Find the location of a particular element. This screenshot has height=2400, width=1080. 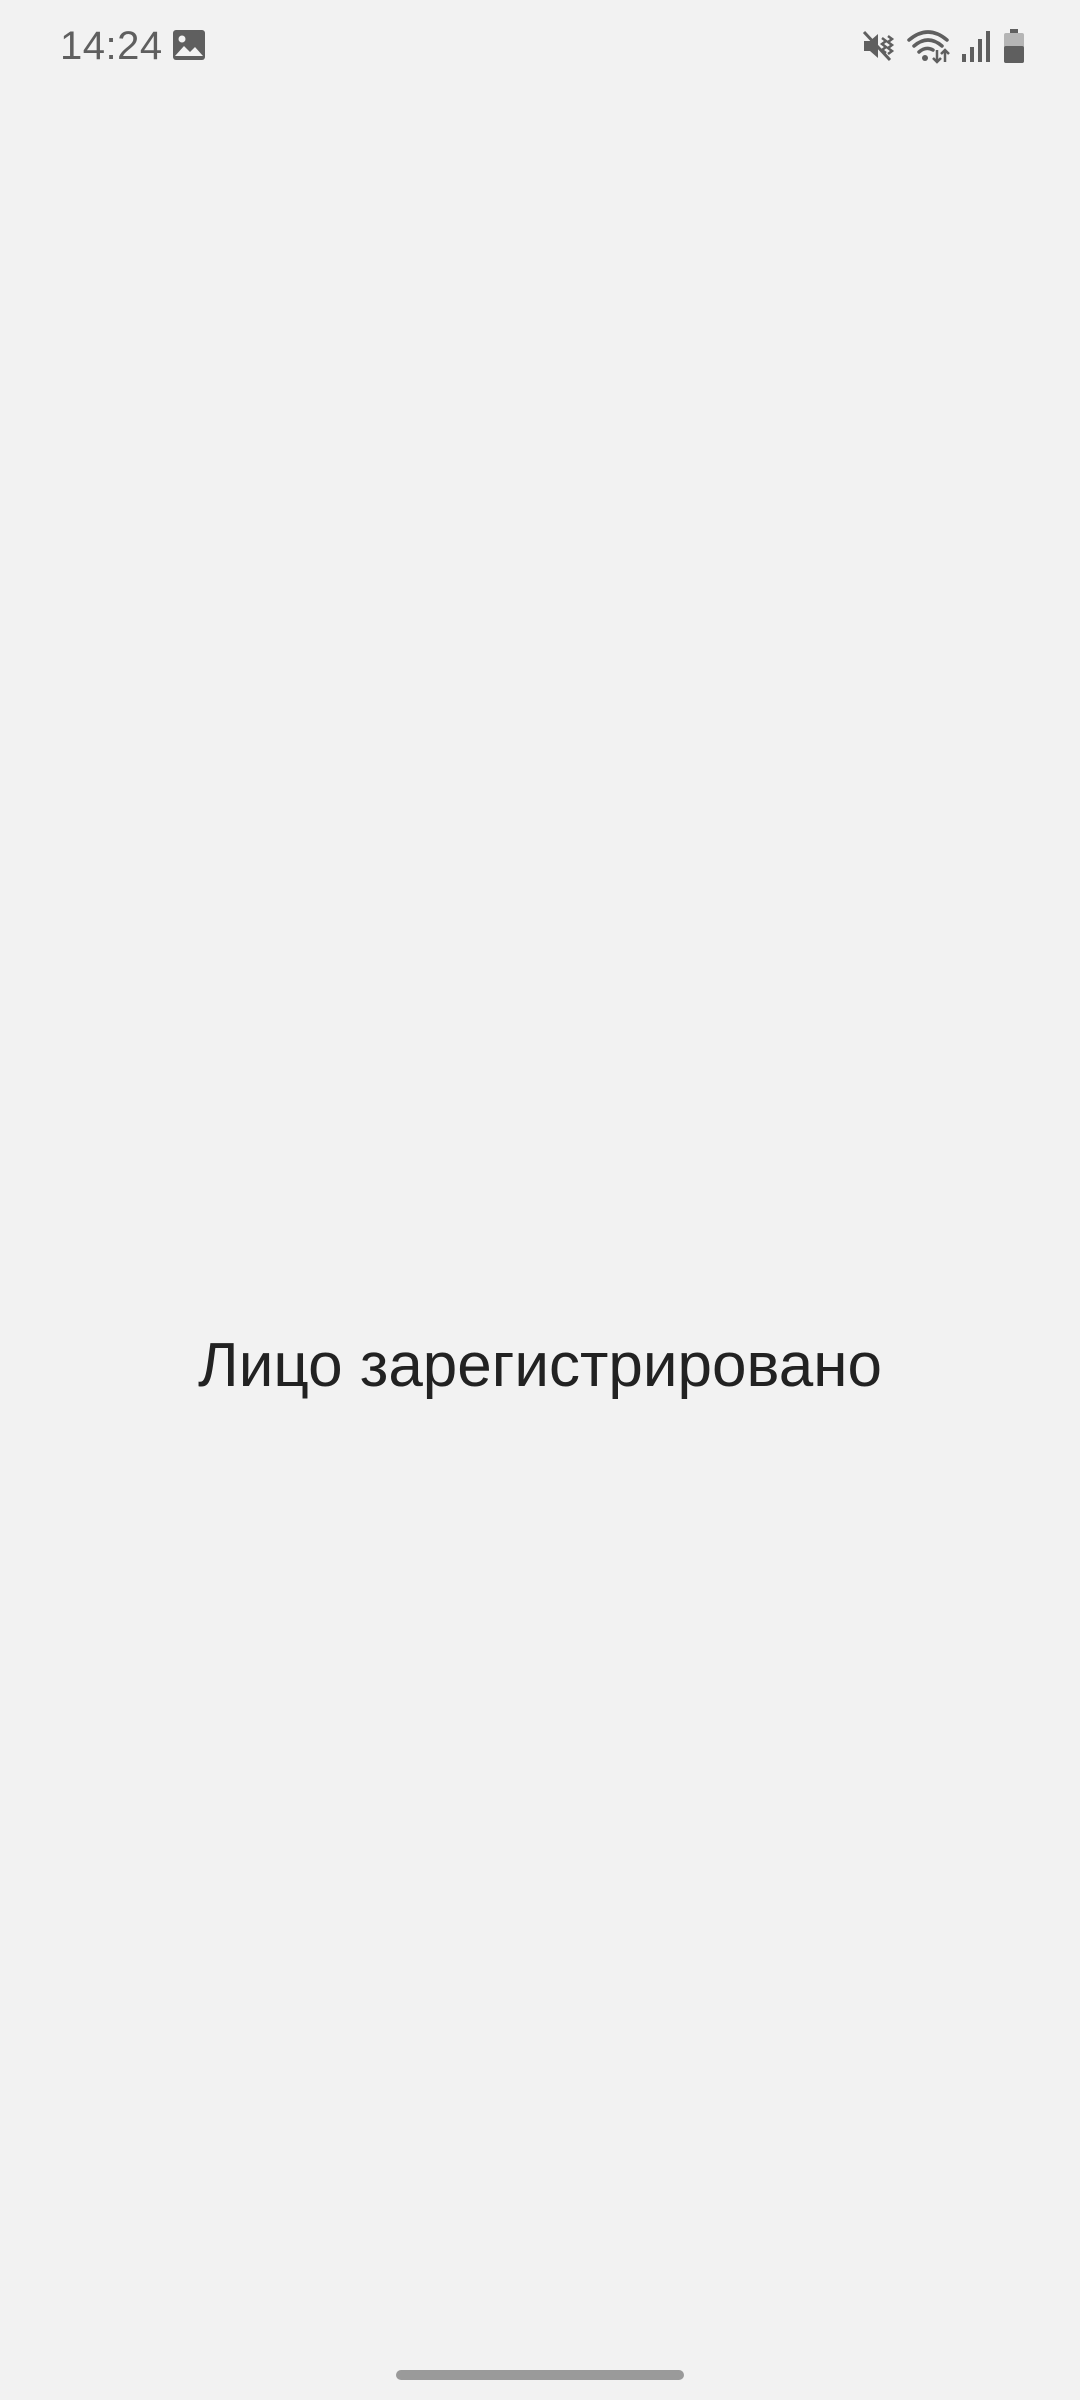

signal-icon is located at coordinates (976, 46).